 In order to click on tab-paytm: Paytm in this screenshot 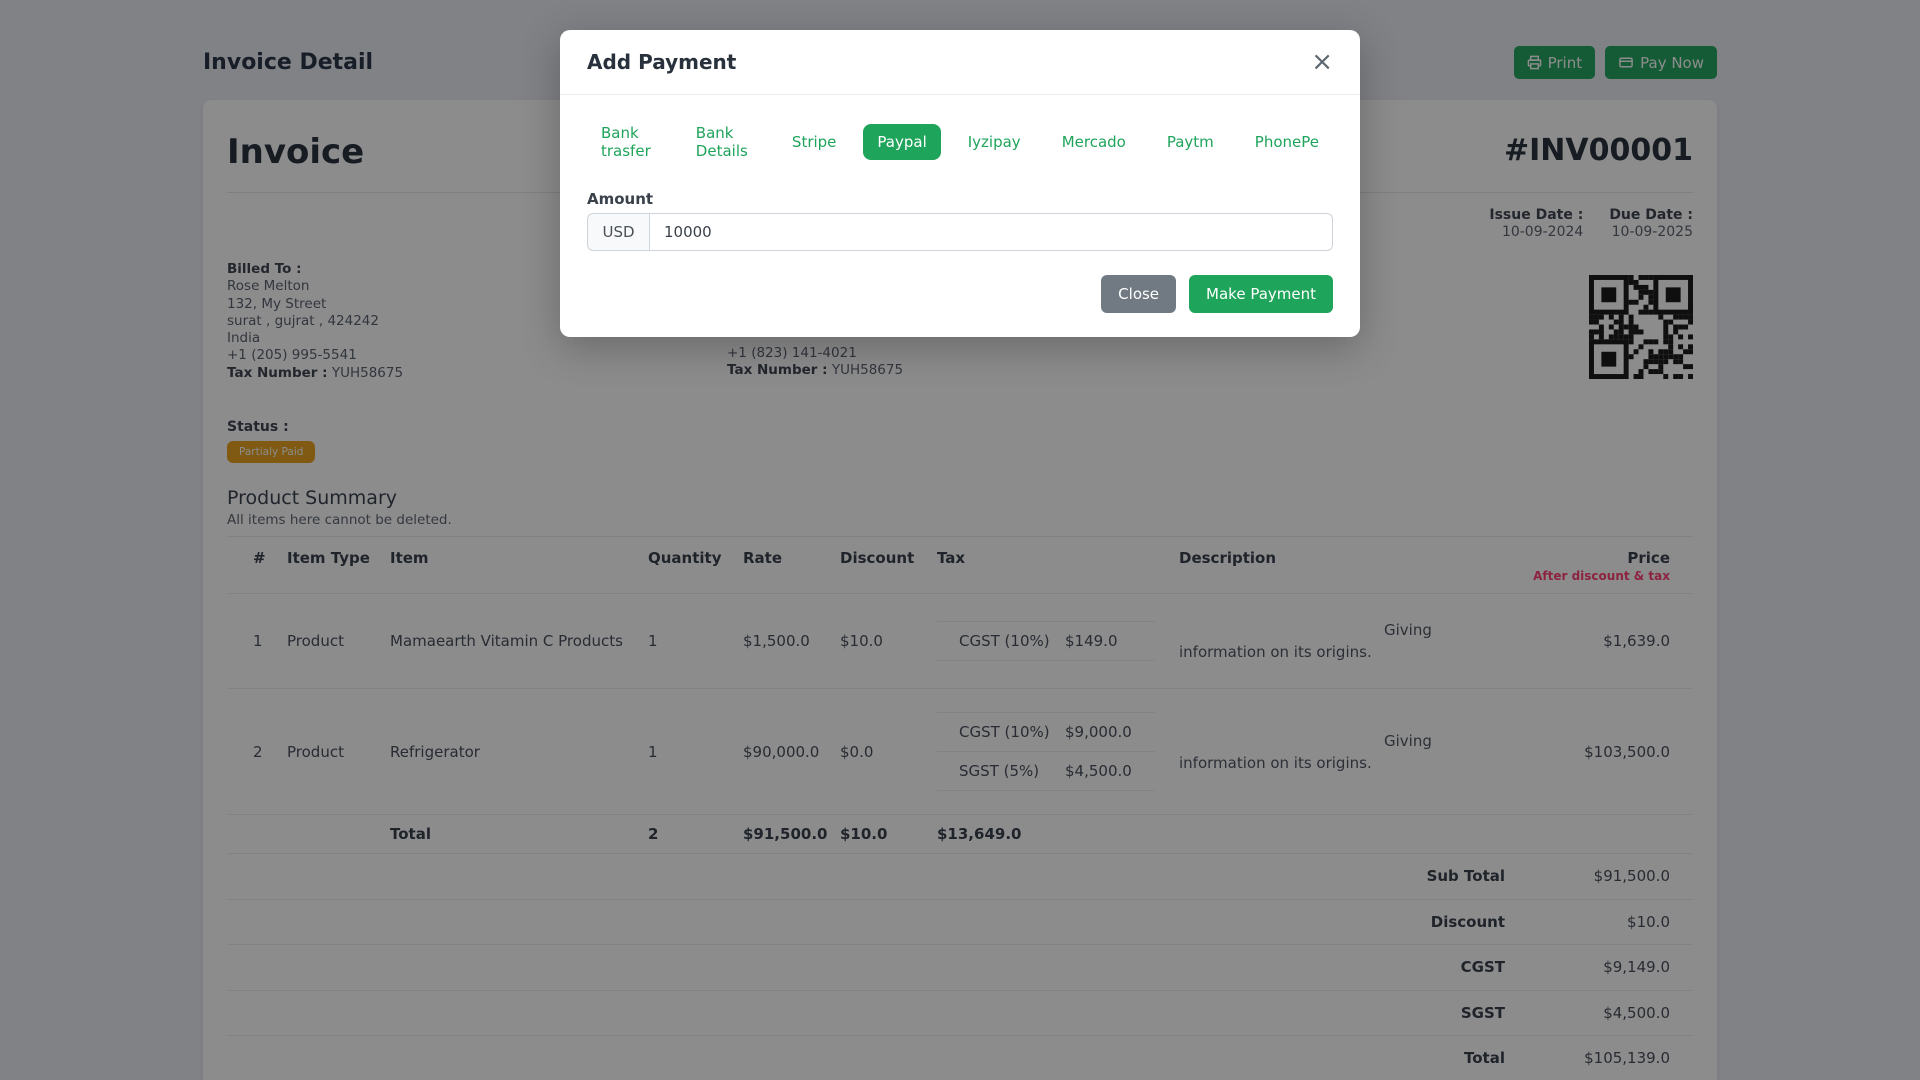, I will do `click(1190, 142)`.